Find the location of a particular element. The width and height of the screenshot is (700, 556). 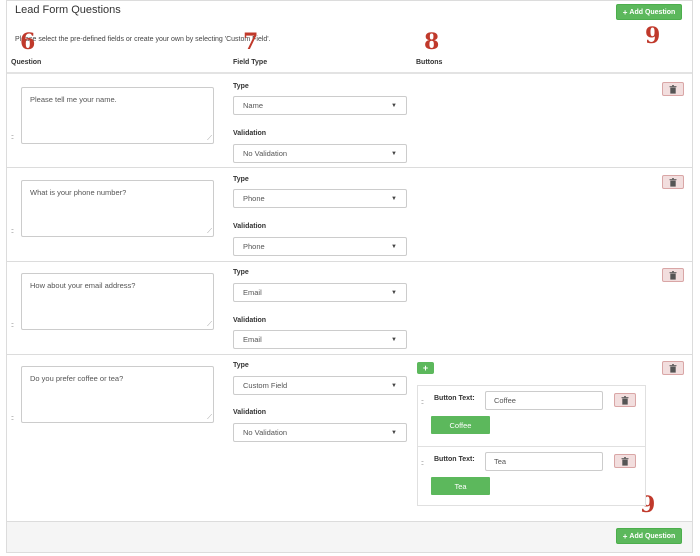

validation-select: Email ▼ is located at coordinates (320, 339).